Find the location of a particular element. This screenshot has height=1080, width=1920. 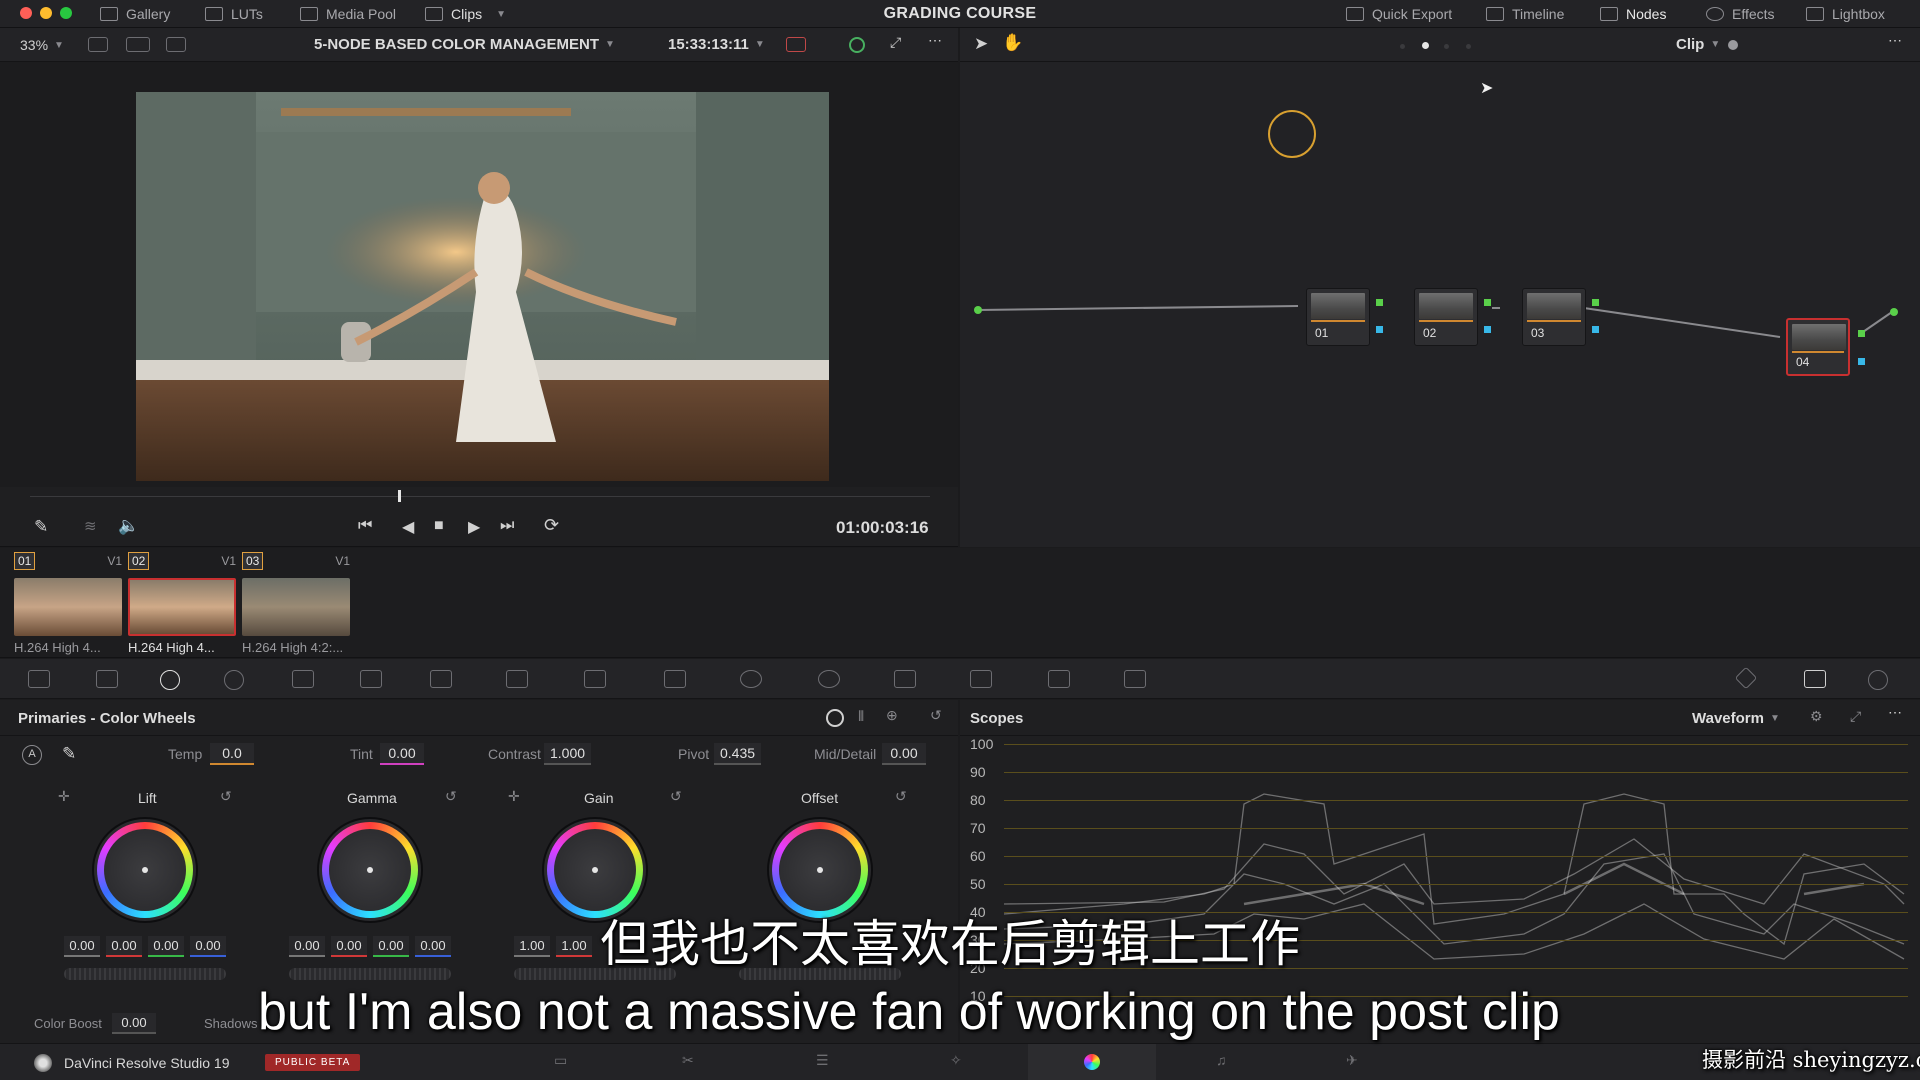

scrubber-track is located at coordinates (480, 496).